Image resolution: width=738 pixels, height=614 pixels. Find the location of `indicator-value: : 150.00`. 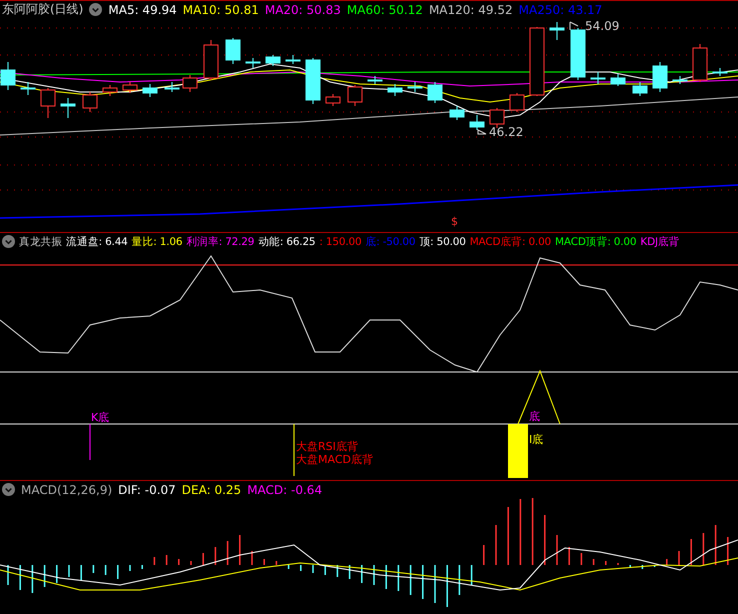

indicator-value: : 150.00 is located at coordinates (340, 242).